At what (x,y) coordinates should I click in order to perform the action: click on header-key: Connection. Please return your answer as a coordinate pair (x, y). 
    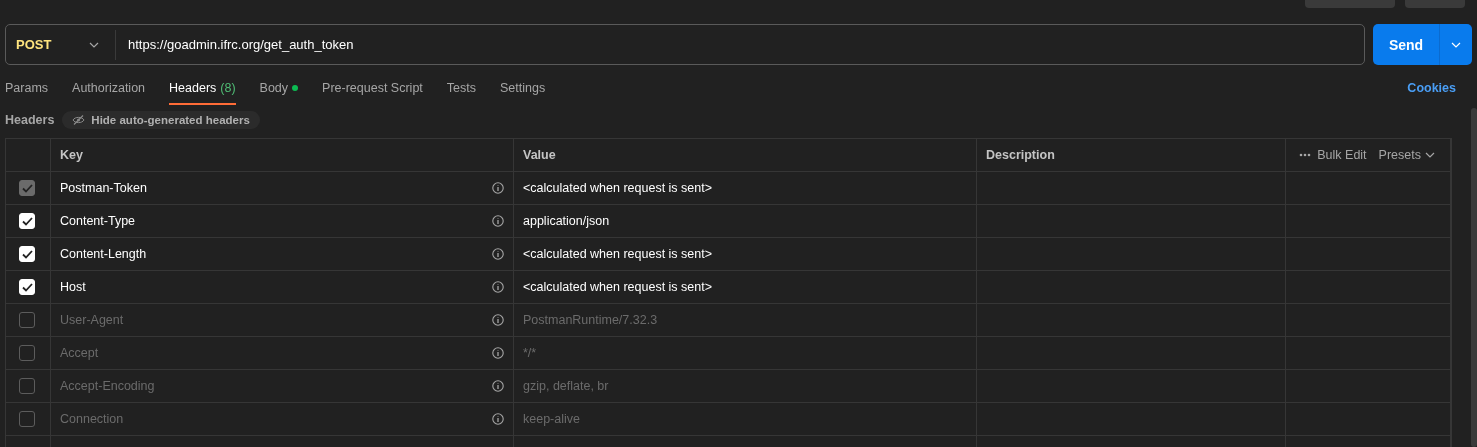
    Looking at the image, I should click on (276, 419).